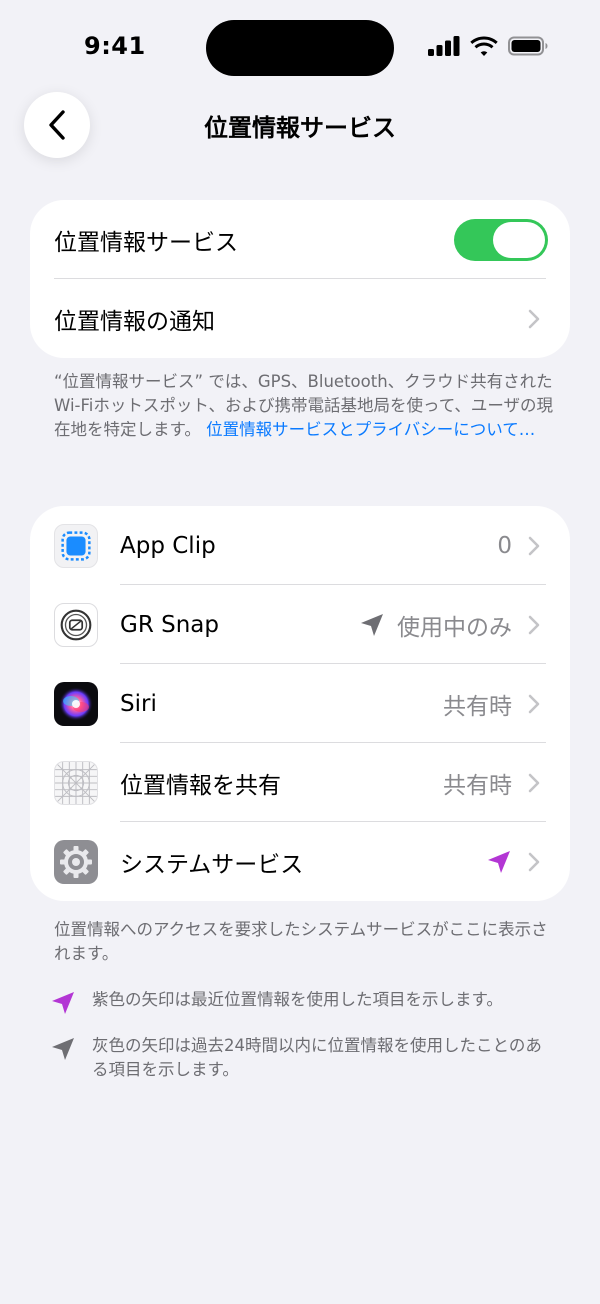 Image resolution: width=600 pixels, height=1304 pixels. I want to click on gr-snap-icon, so click(76, 625).